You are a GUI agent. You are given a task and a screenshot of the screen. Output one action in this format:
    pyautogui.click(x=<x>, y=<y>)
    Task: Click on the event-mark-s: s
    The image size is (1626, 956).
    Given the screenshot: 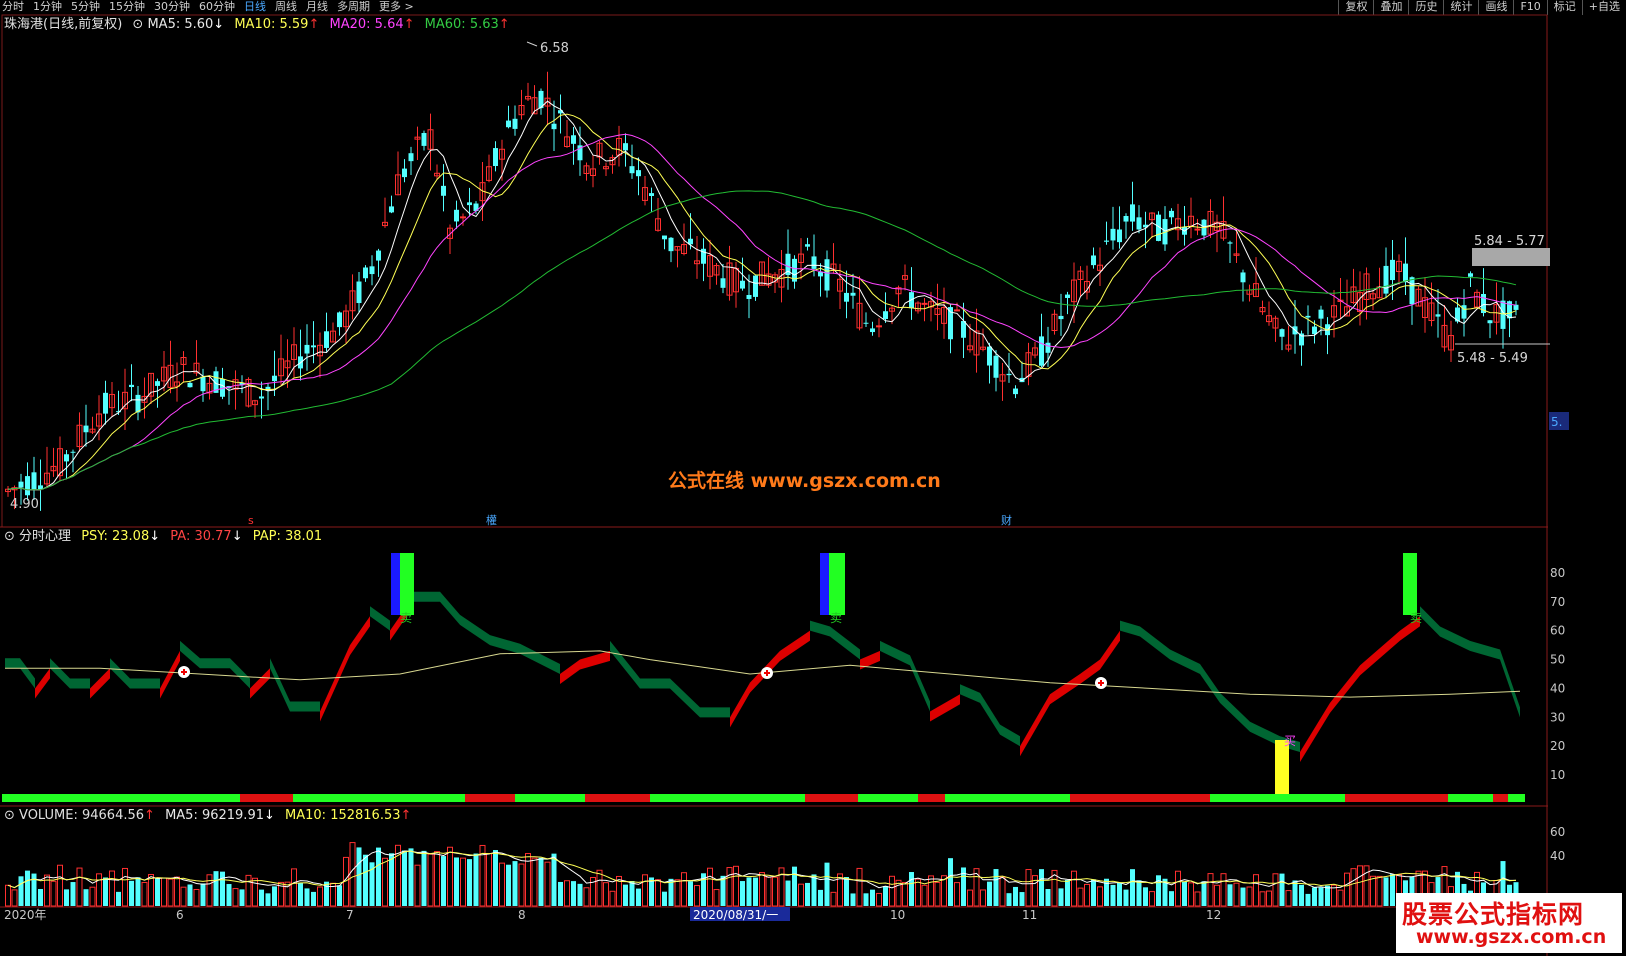 What is the action you would take?
    pyautogui.click(x=251, y=520)
    